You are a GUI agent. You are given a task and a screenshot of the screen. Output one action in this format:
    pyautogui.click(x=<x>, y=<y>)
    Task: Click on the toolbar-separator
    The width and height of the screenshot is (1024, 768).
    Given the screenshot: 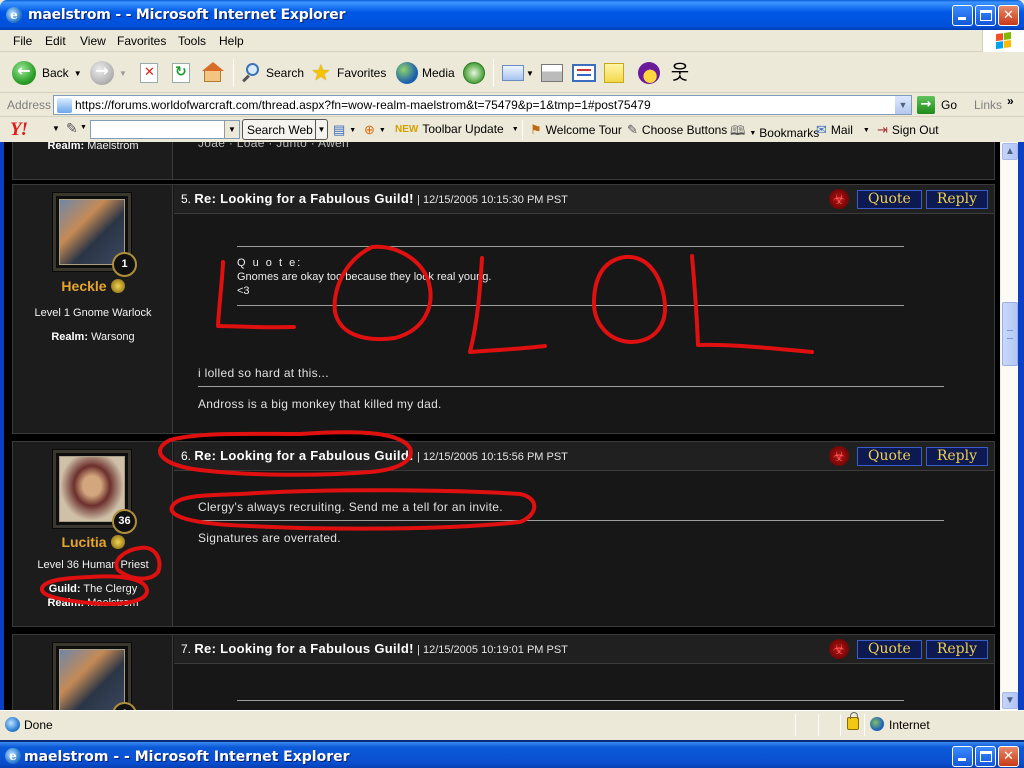 What is the action you would take?
    pyautogui.click(x=233, y=73)
    